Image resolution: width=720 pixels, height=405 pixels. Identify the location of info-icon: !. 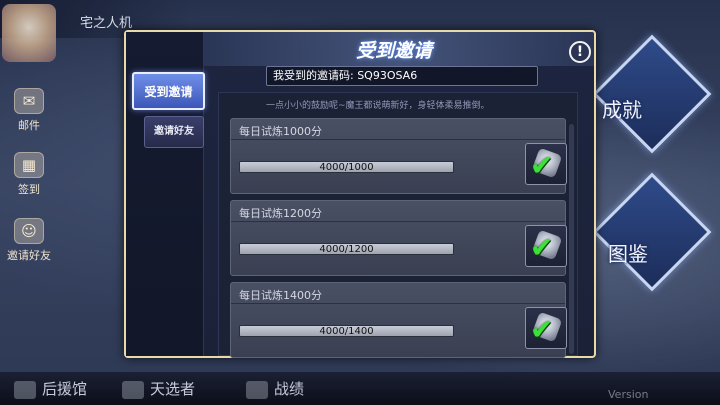
(580, 52).